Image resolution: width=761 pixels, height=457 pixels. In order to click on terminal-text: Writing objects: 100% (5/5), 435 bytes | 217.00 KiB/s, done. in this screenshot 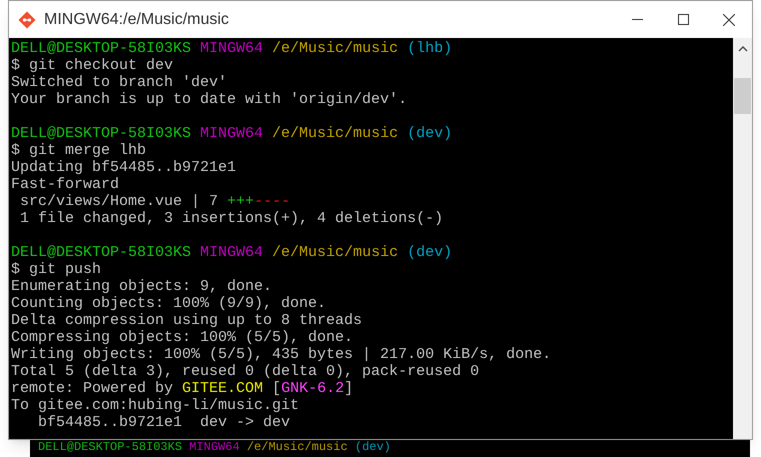, I will do `click(281, 354)`.